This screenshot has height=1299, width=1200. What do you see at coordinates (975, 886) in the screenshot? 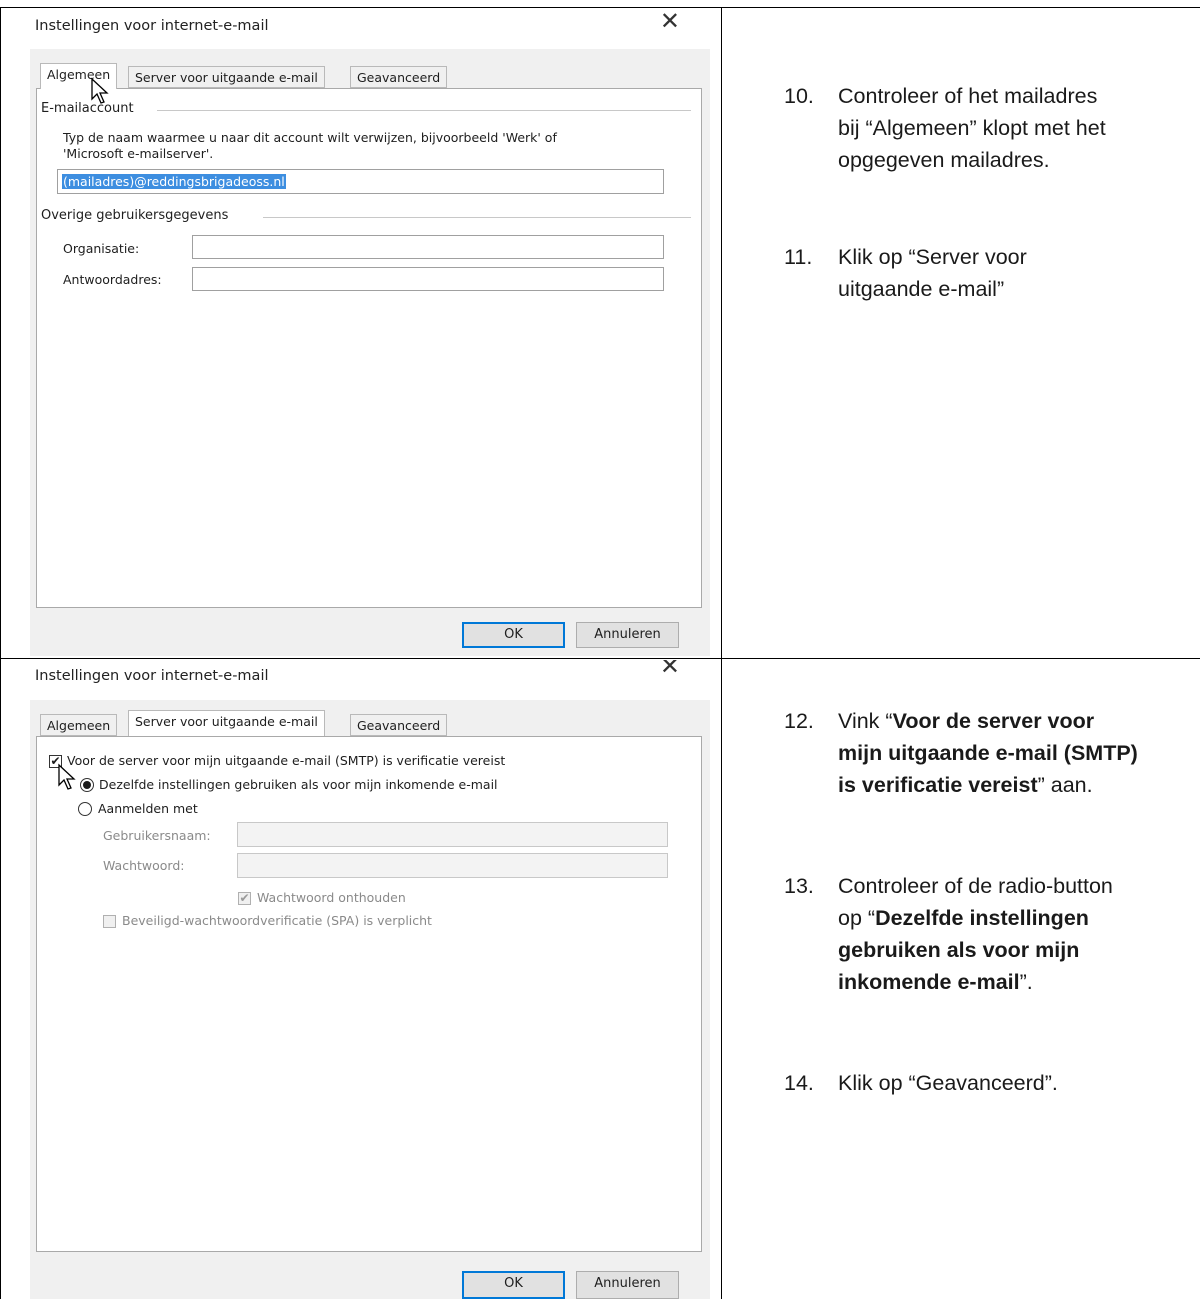
I see `step-text-line: Controleer of de radio-button` at bounding box center [975, 886].